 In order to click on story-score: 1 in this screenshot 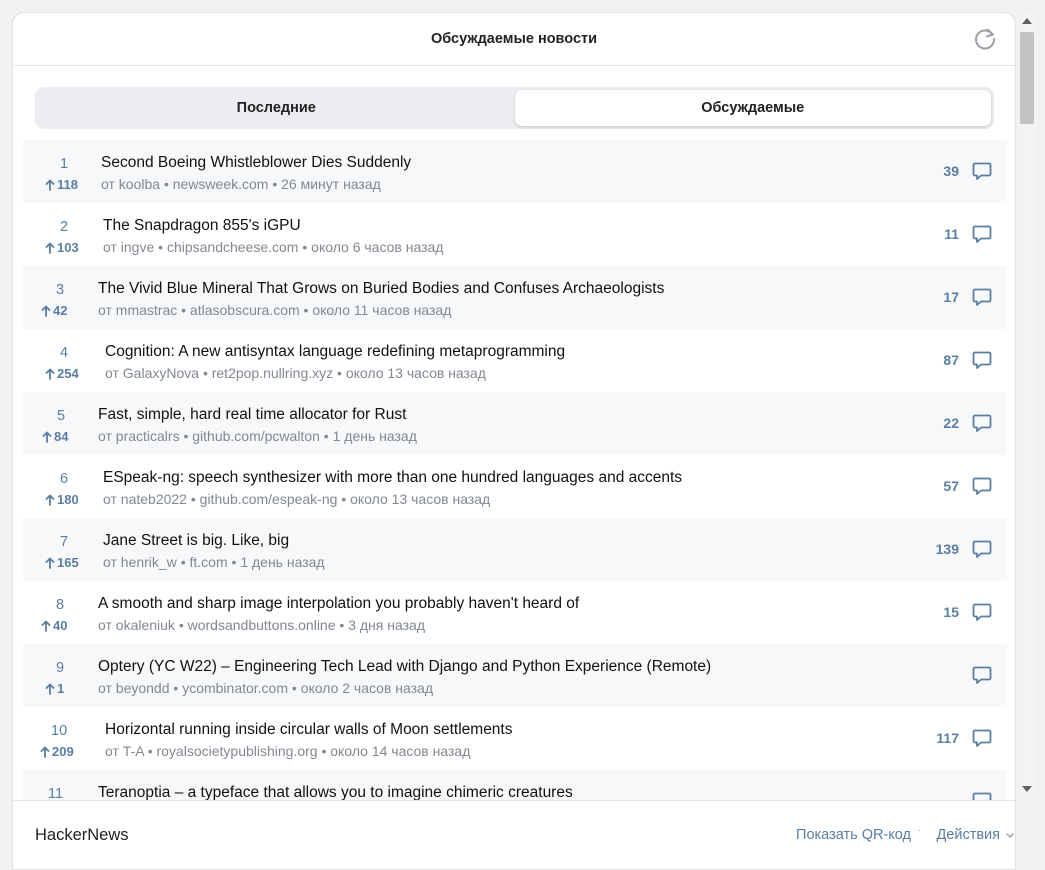, I will do `click(54, 688)`.